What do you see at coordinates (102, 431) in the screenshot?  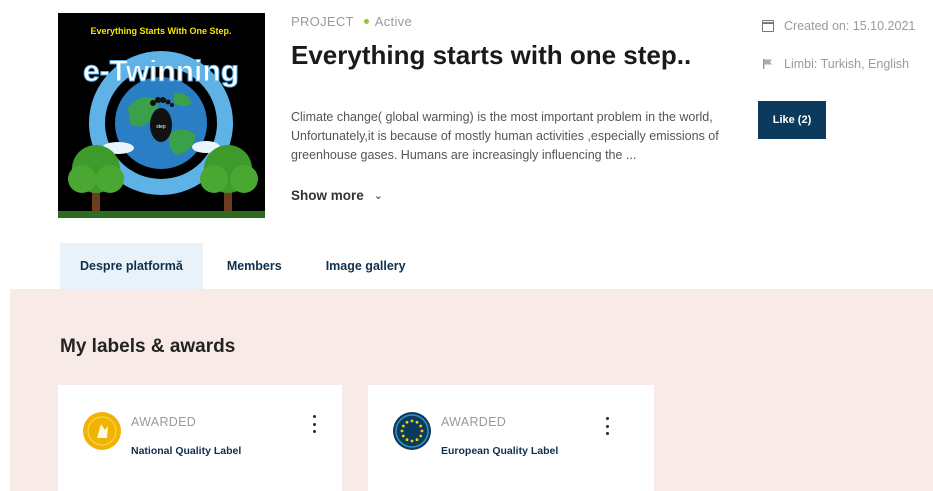 I see `national-quality-badge-icon` at bounding box center [102, 431].